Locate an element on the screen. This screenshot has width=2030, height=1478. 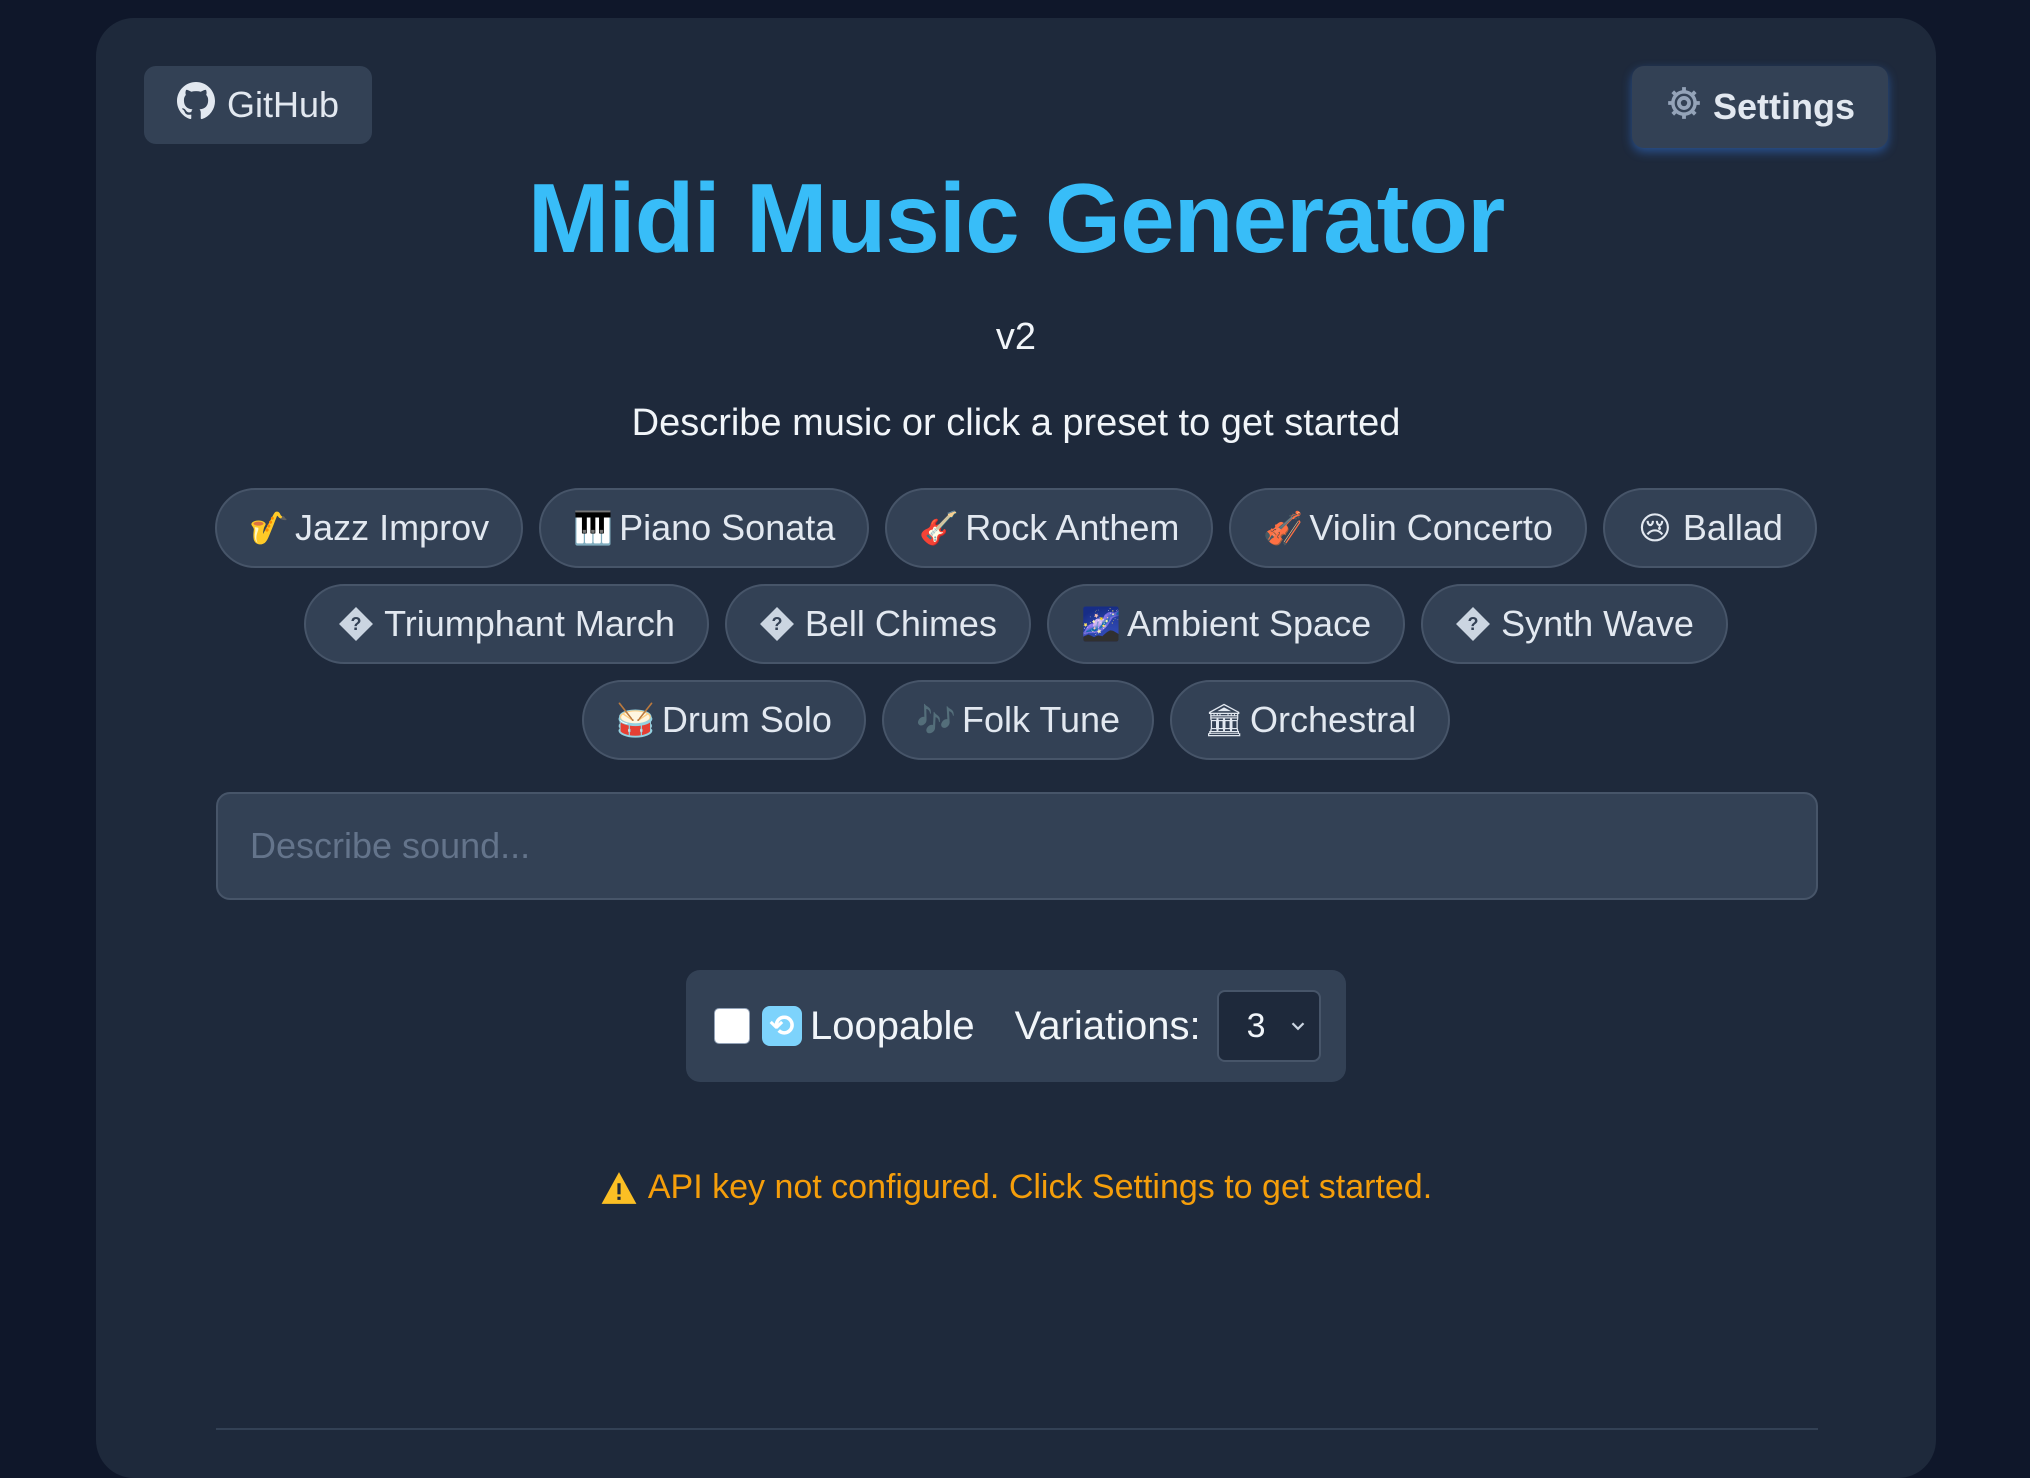
preset-label: Ambient Space is located at coordinates (1249, 623).